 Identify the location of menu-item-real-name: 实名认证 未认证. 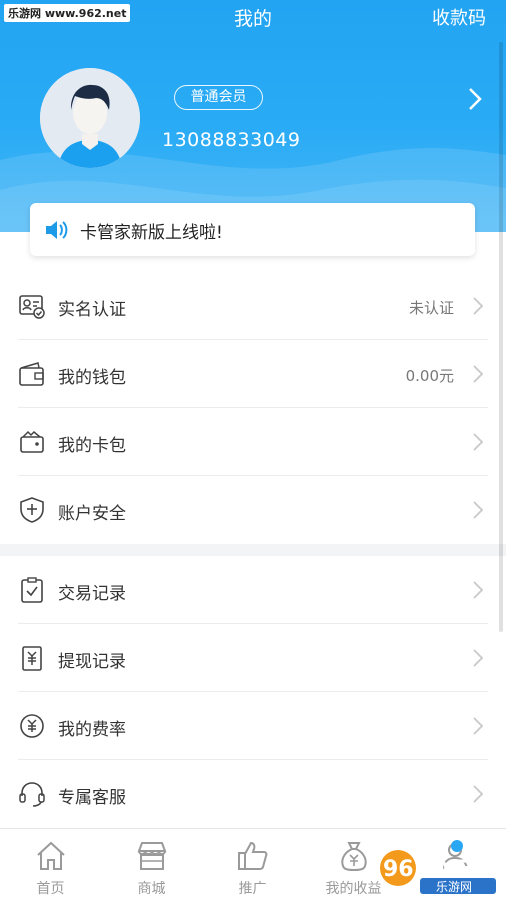
(253, 306).